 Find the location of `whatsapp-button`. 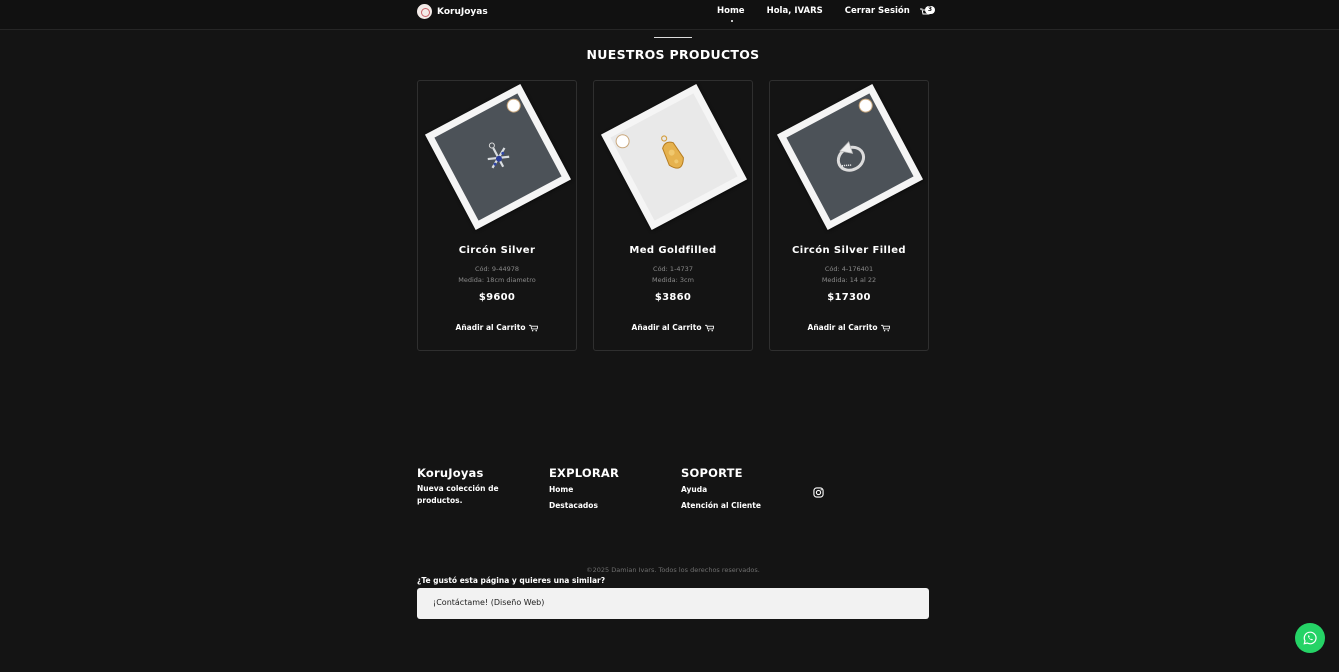

whatsapp-button is located at coordinates (1310, 638).